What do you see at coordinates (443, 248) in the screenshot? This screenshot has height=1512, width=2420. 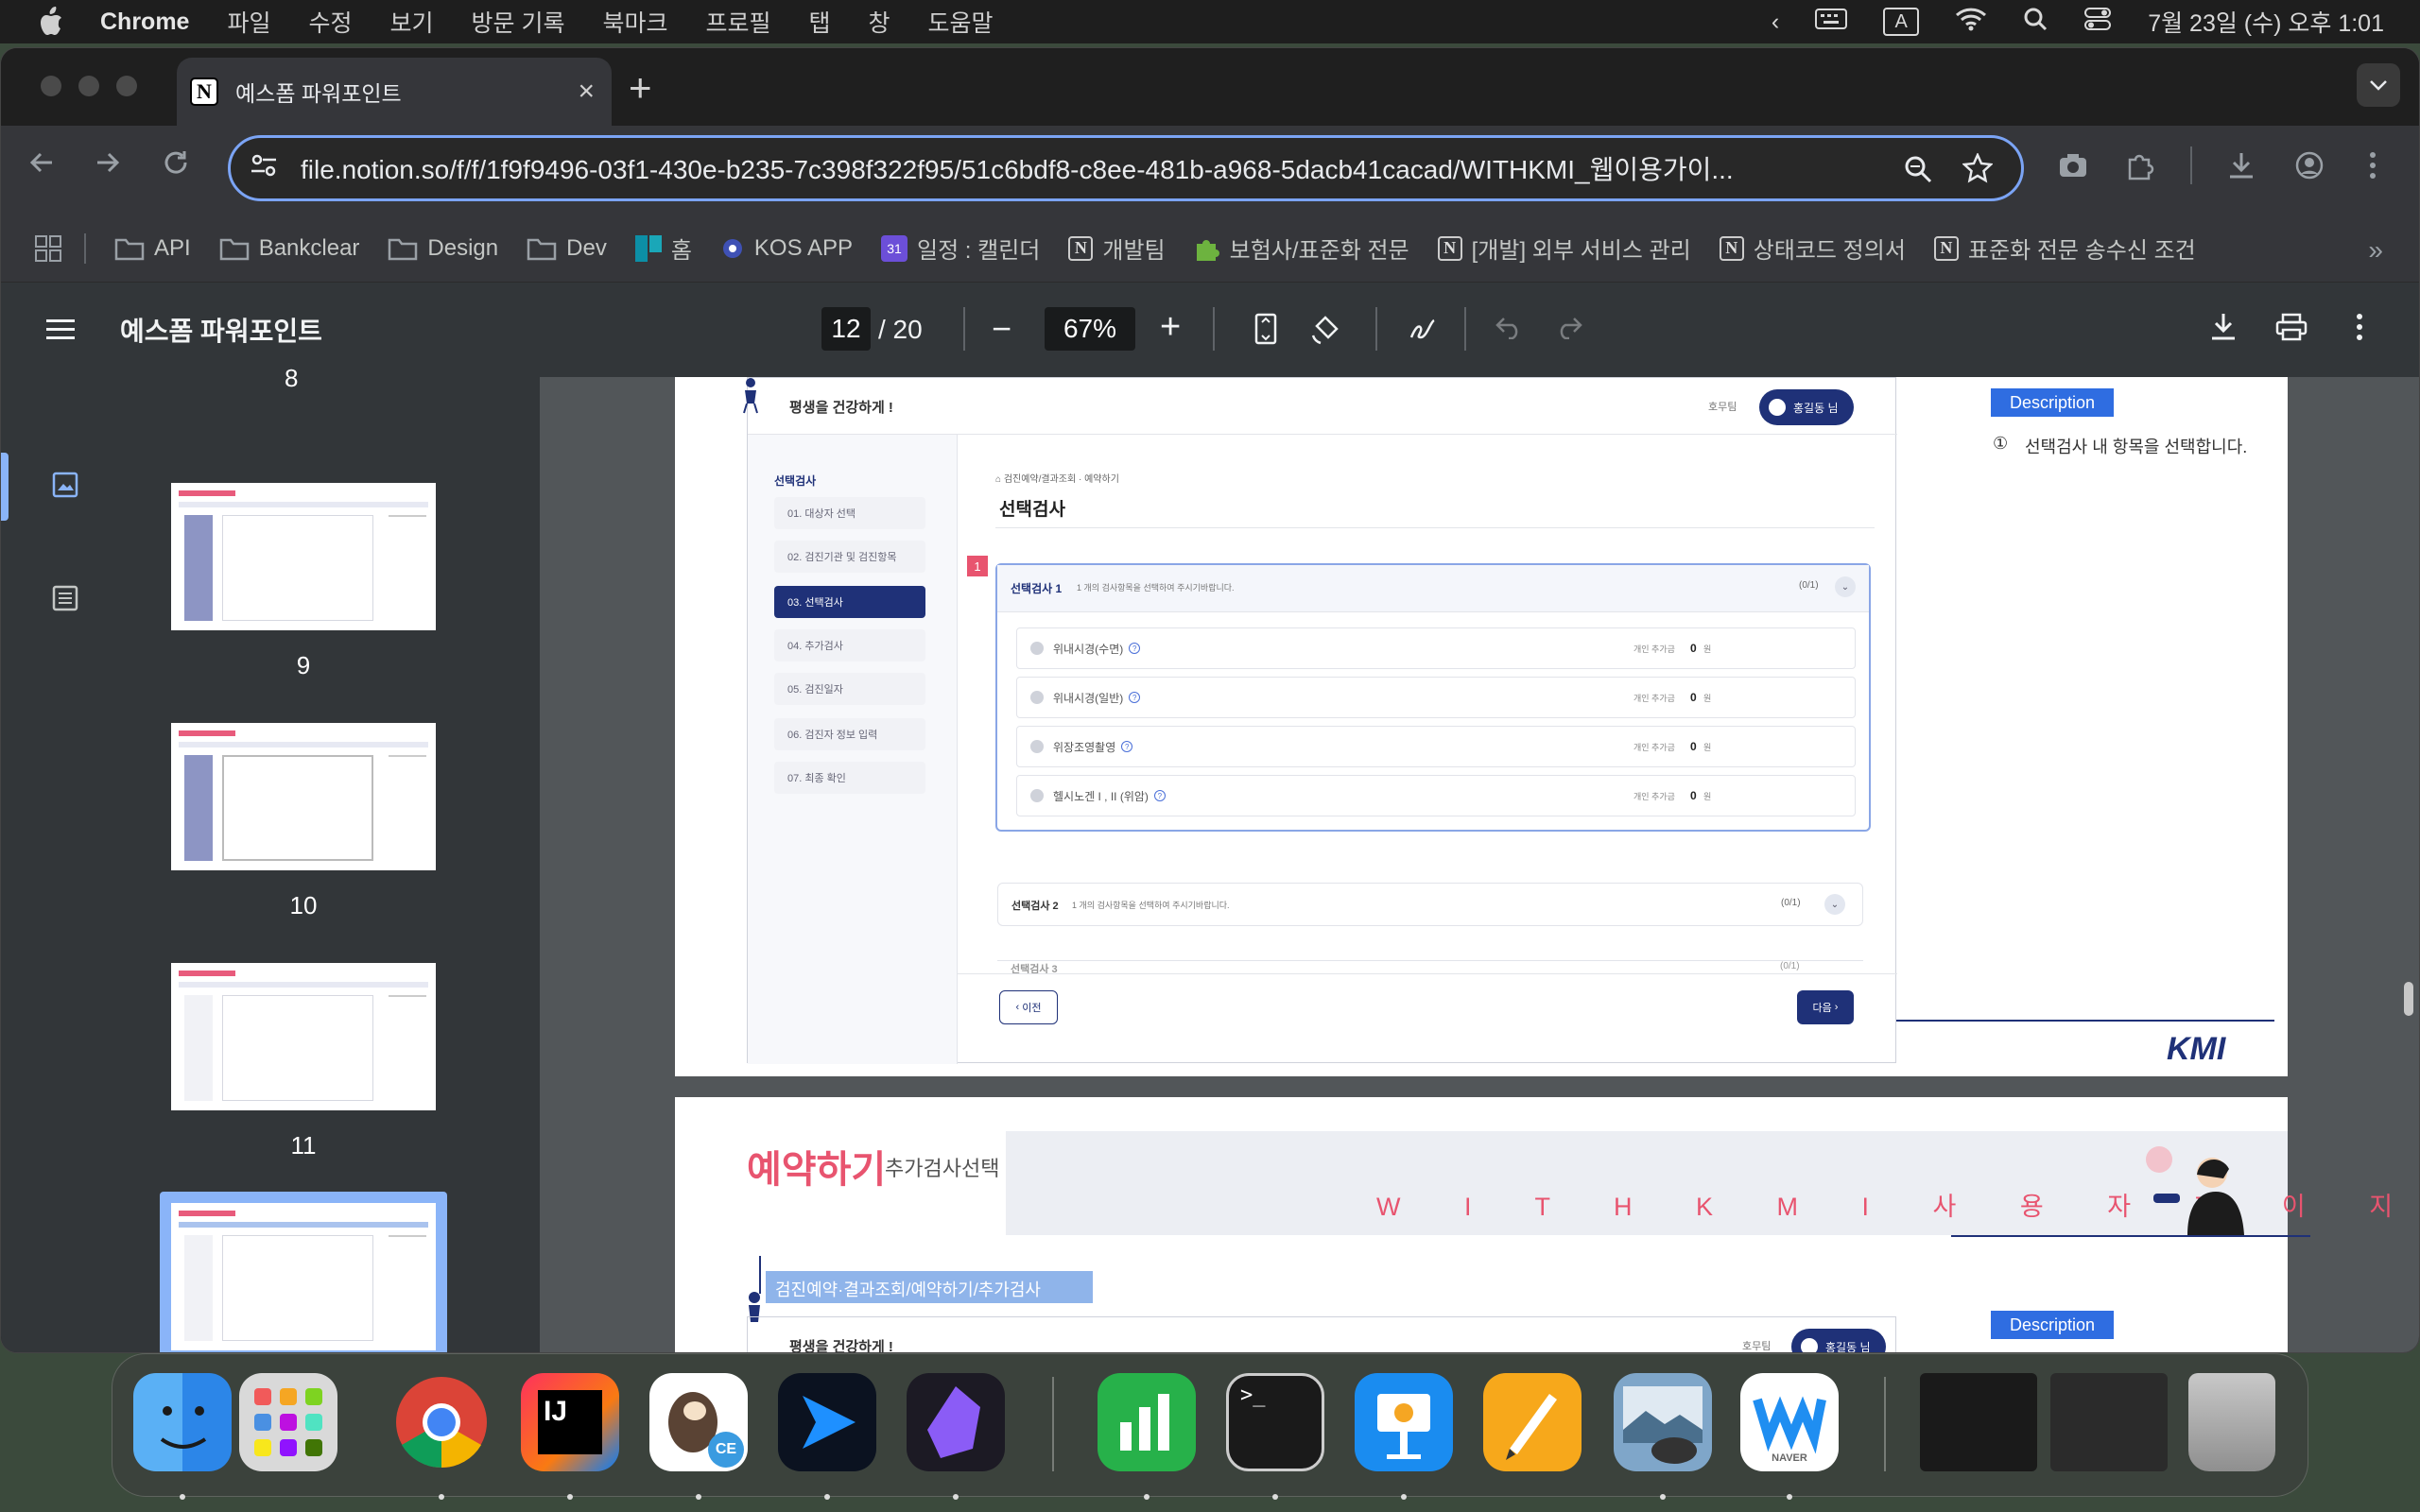 I see `bookmark-design: Design` at bounding box center [443, 248].